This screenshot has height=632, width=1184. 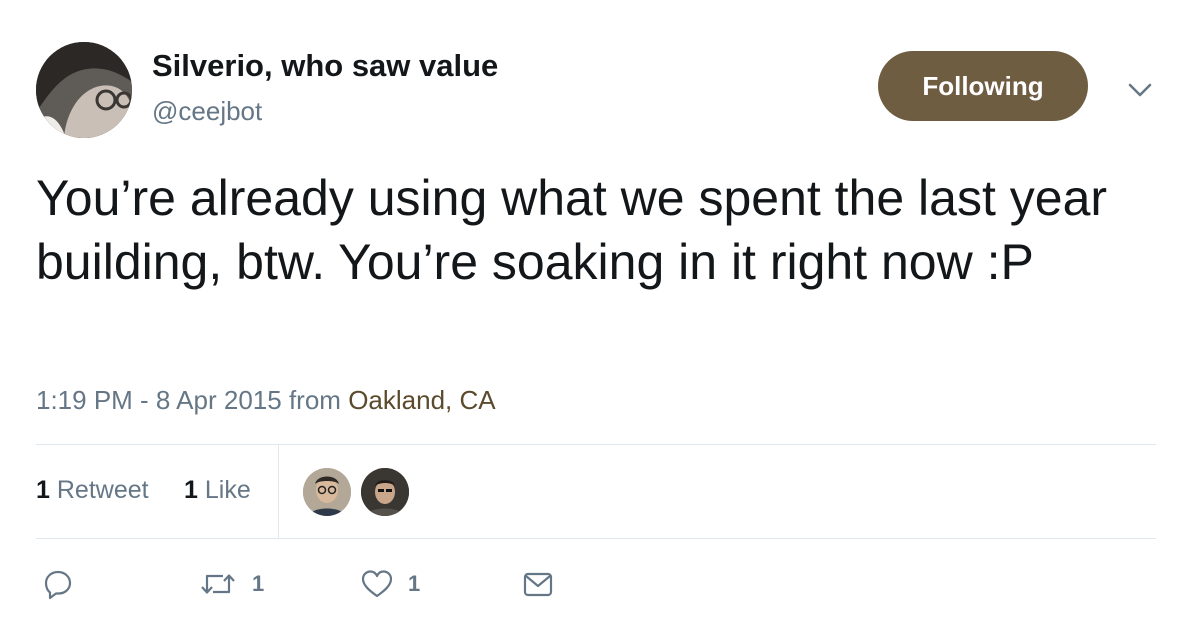 I want to click on author-avatar, so click(x=84, y=90).